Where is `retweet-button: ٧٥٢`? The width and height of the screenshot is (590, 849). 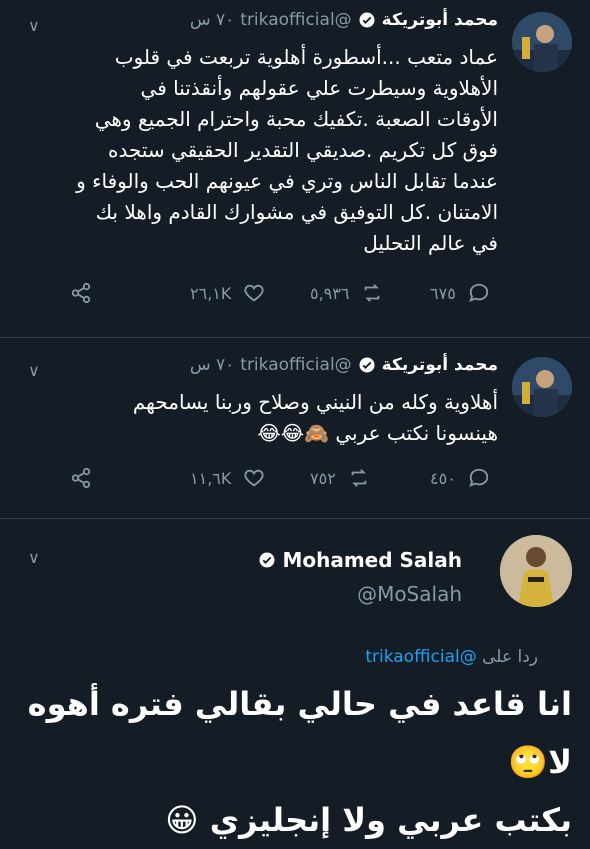 retweet-button: ٧٥٢ is located at coordinates (370, 478).